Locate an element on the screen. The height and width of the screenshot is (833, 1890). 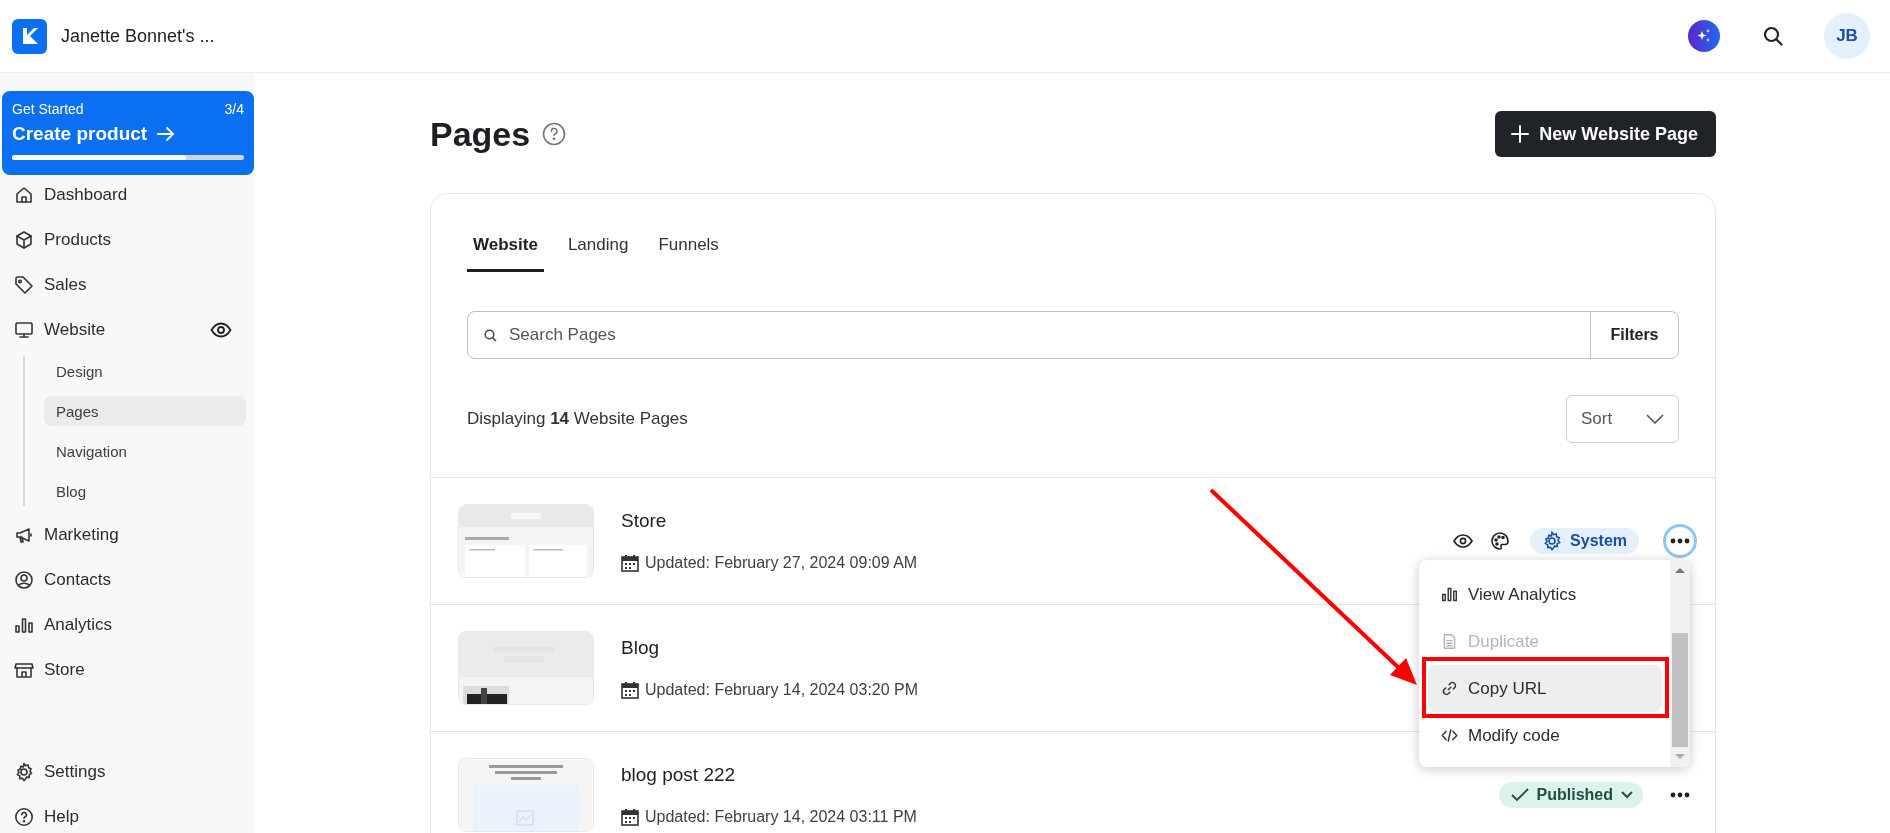
user-avatar: JB is located at coordinates (1847, 36).